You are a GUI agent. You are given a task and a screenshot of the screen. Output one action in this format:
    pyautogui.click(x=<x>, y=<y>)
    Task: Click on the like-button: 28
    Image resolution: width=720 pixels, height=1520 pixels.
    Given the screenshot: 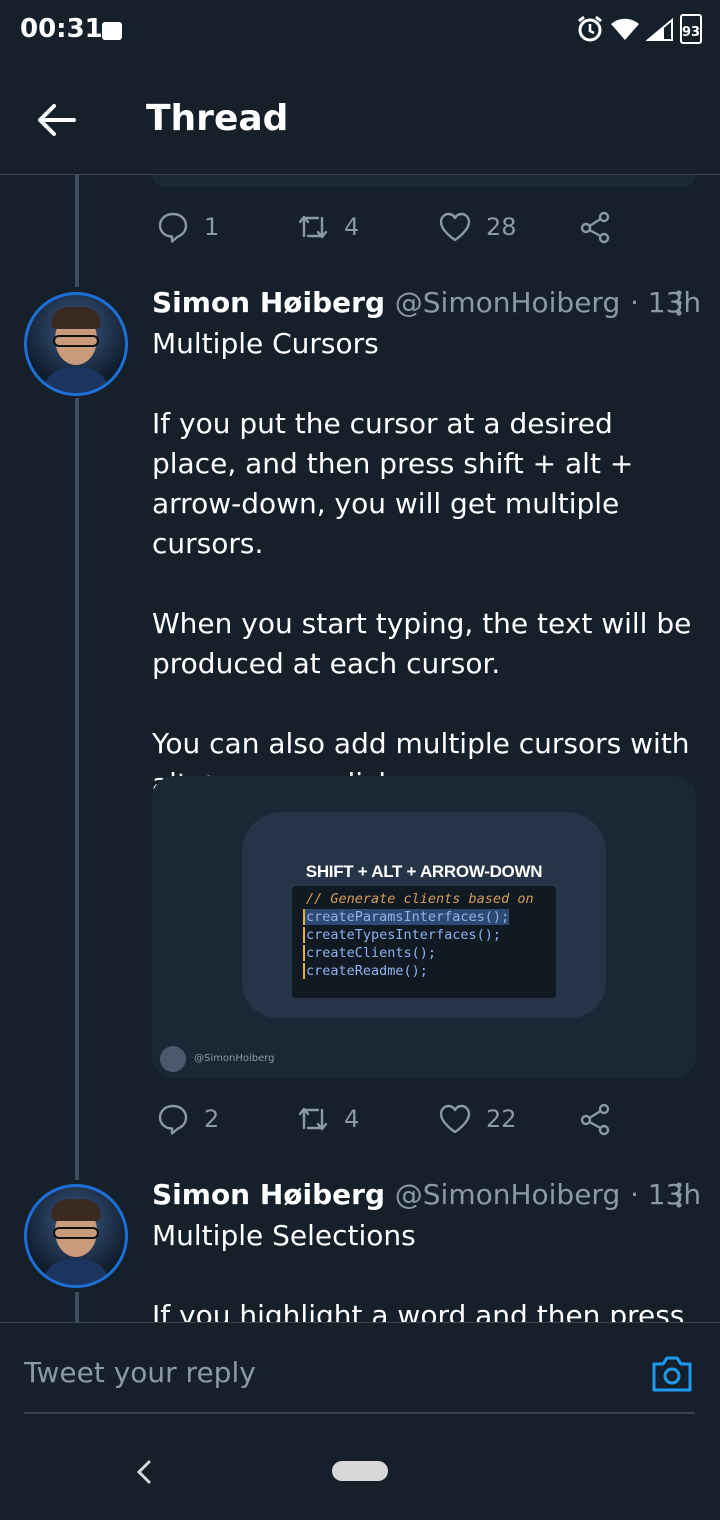 What is the action you would take?
    pyautogui.click(x=477, y=227)
    